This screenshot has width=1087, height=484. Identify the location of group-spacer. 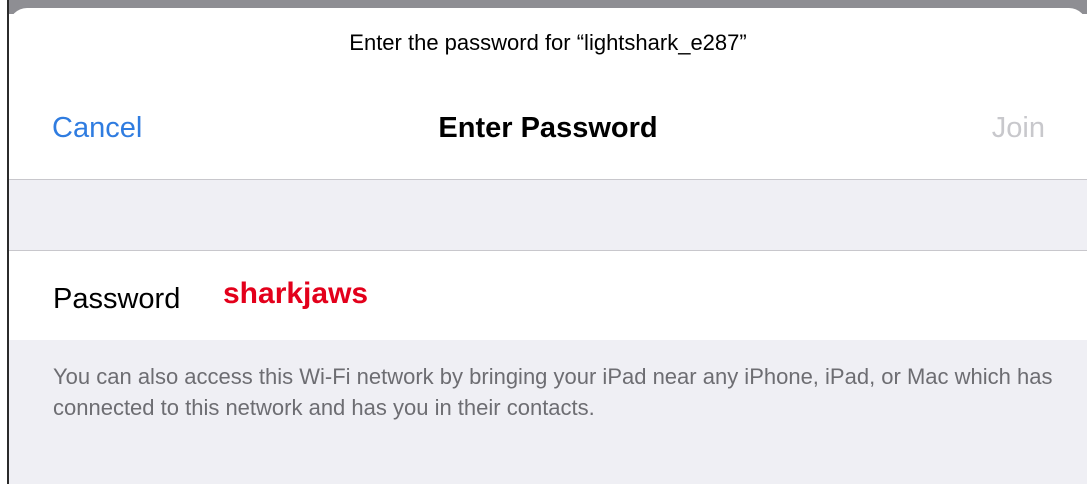
(548, 215).